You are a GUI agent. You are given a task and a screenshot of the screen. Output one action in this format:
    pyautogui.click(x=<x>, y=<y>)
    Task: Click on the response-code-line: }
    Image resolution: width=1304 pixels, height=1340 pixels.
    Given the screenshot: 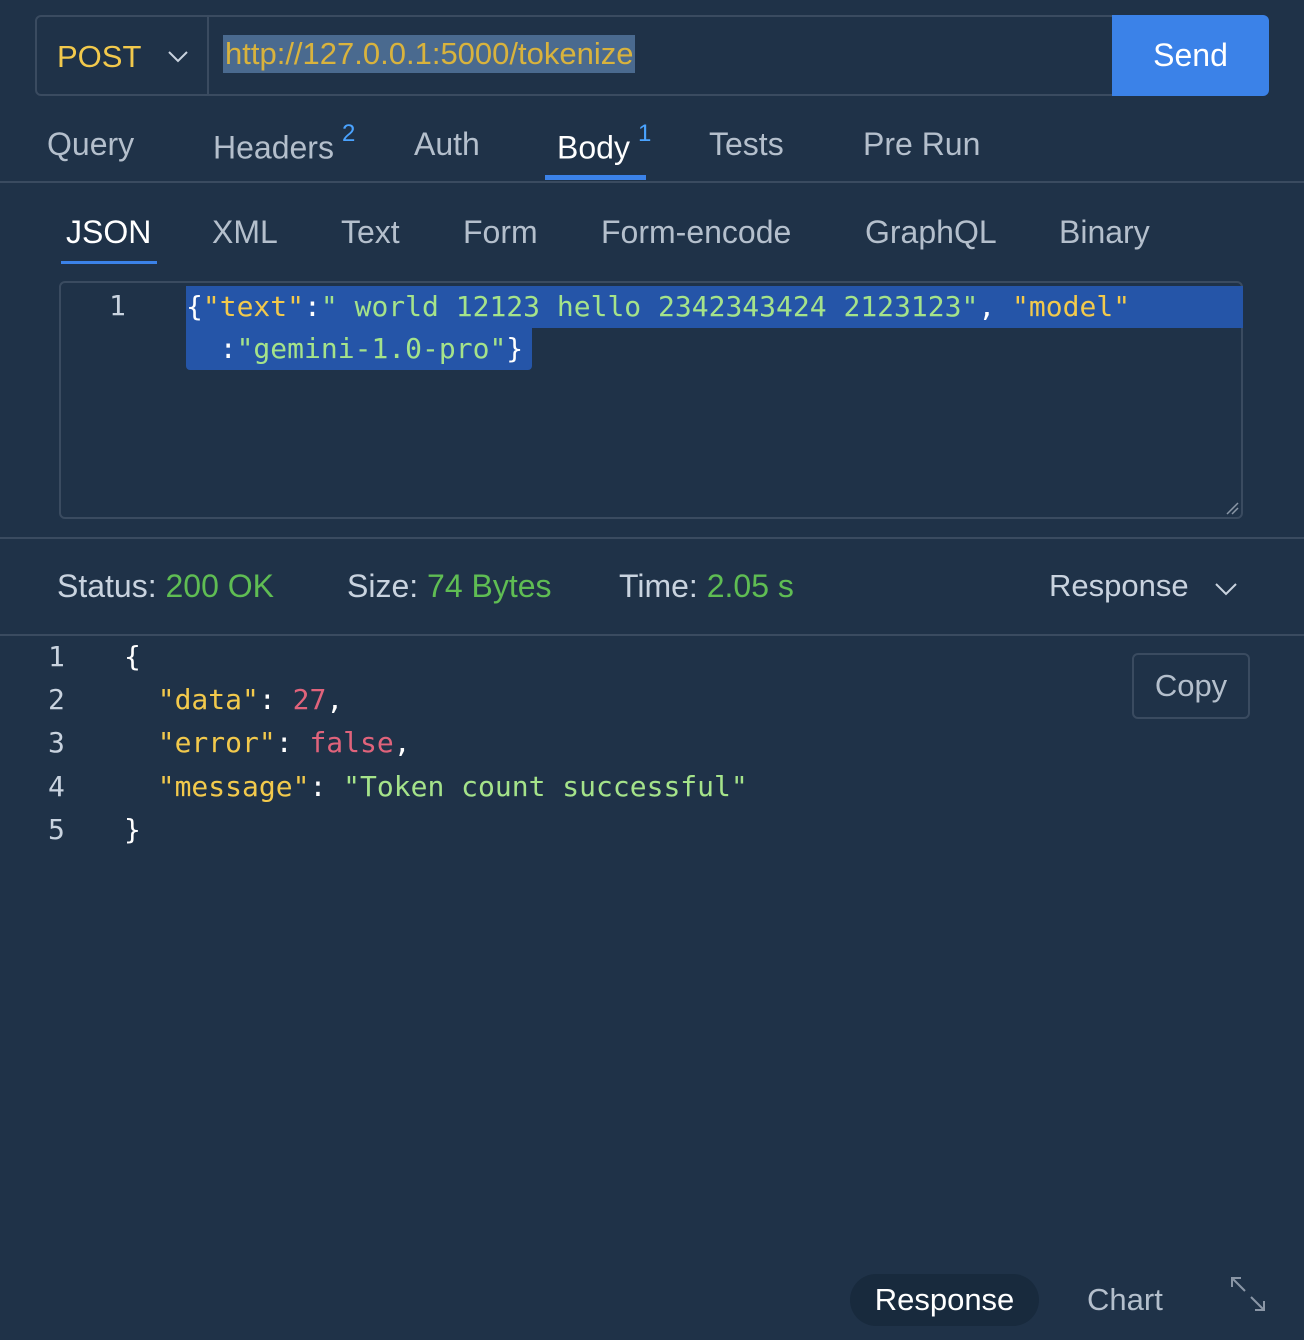 What is the action you would take?
    pyautogui.click(x=132, y=829)
    